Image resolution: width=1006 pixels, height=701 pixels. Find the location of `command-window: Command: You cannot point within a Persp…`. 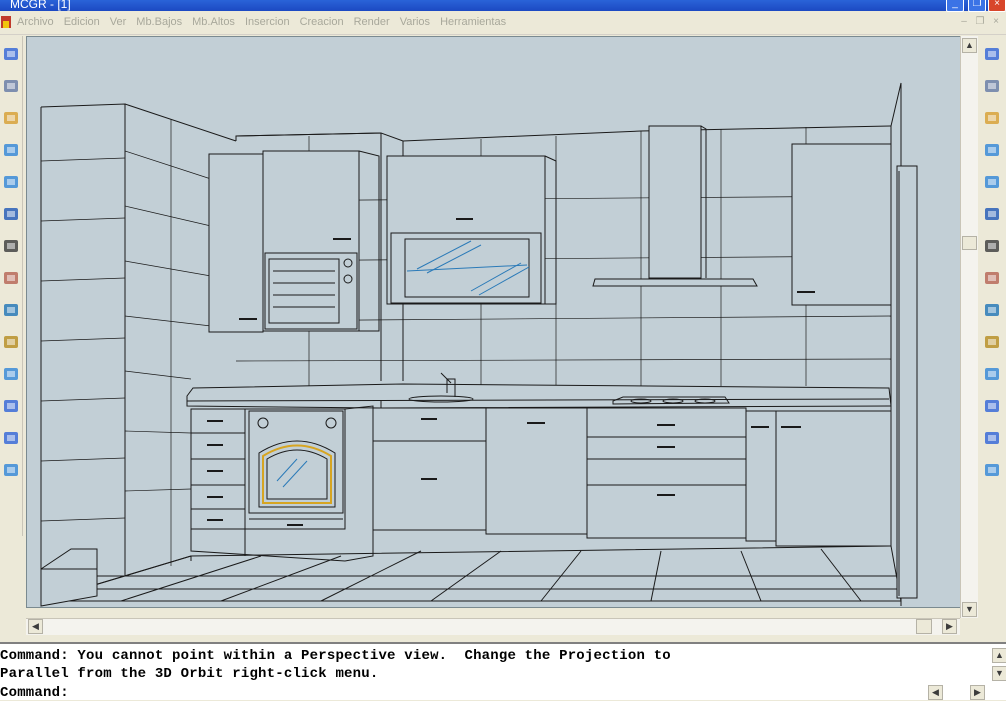

command-window: Command: You cannot point within a Persp… is located at coordinates (503, 671).